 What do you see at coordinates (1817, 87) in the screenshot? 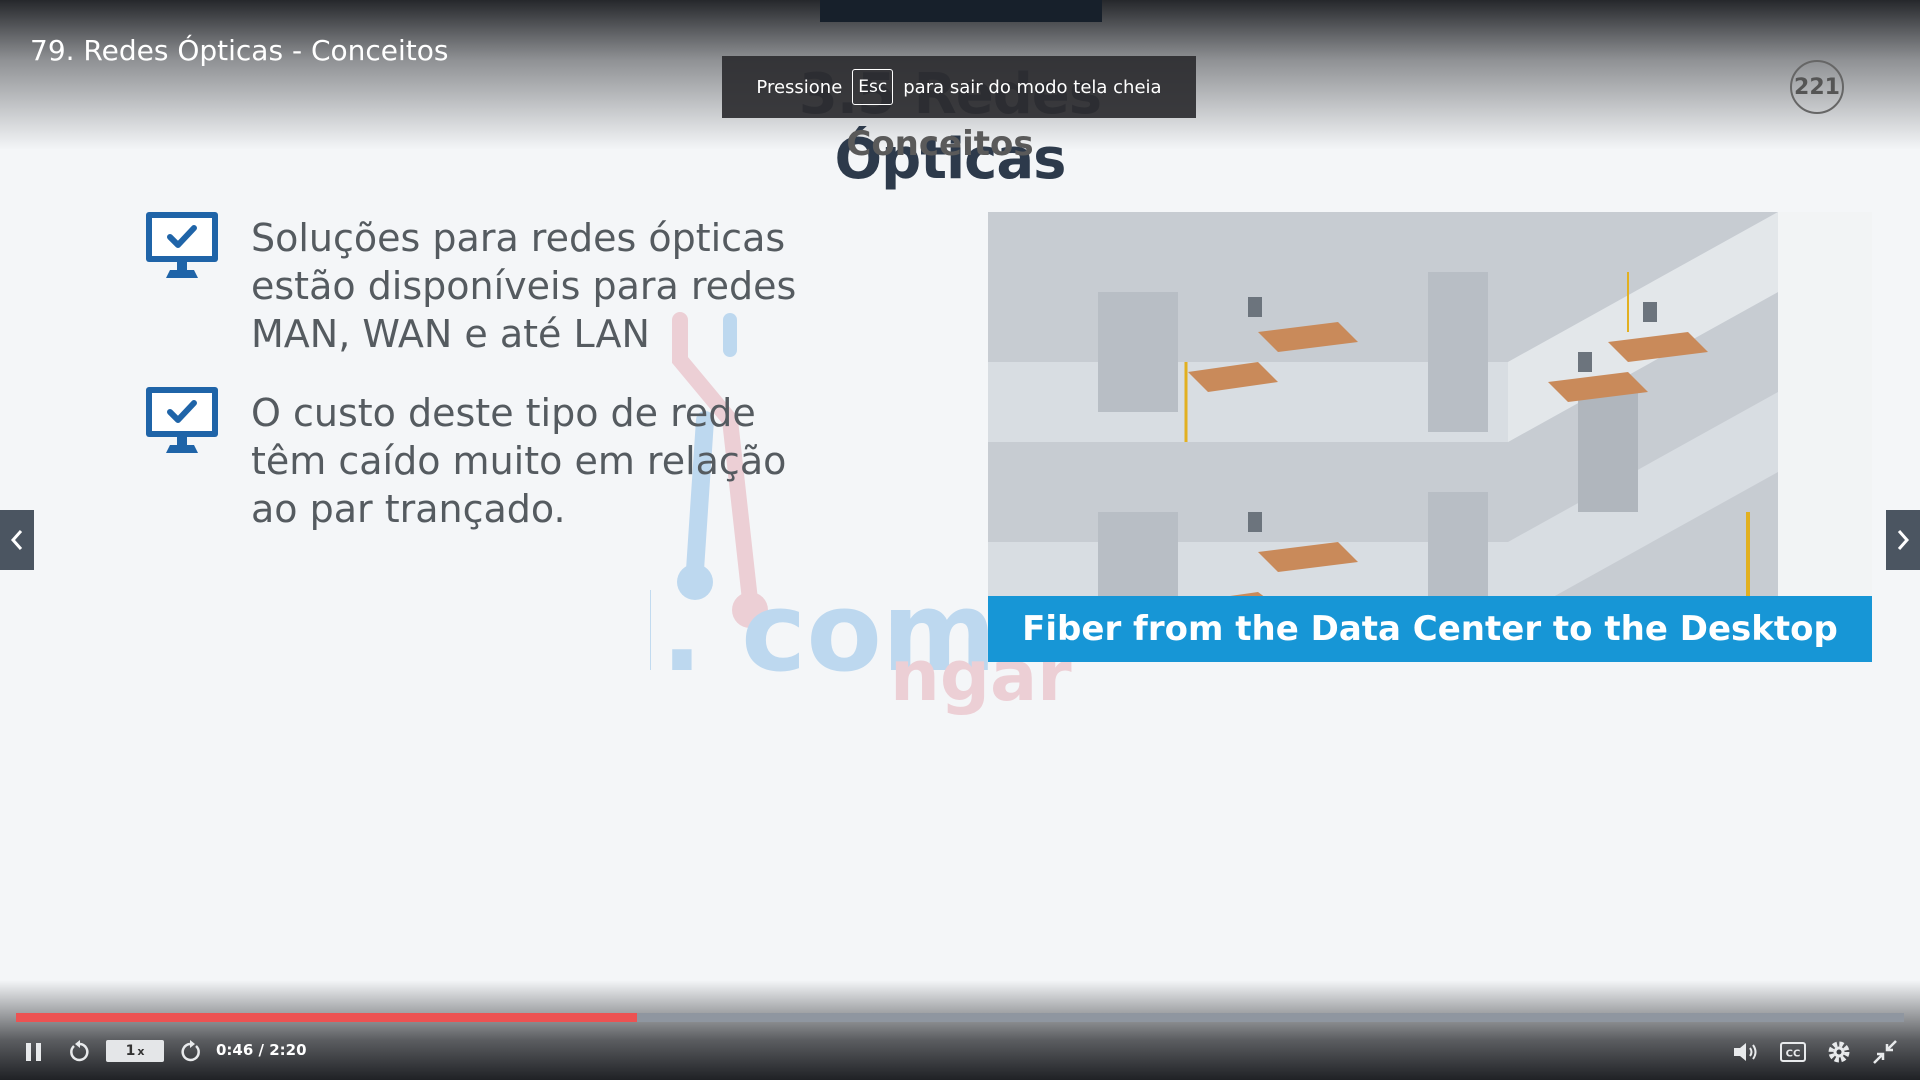
I see `slide-number: 221` at bounding box center [1817, 87].